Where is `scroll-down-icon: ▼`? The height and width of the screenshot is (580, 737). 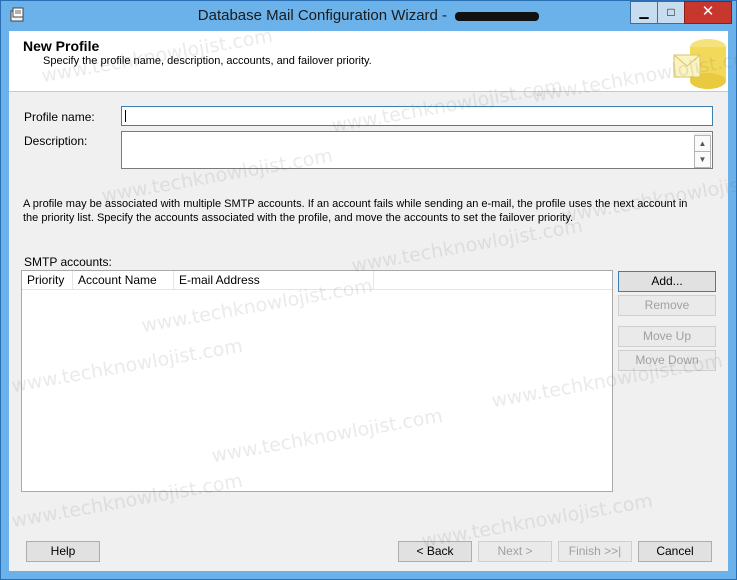 scroll-down-icon: ▼ is located at coordinates (702, 159).